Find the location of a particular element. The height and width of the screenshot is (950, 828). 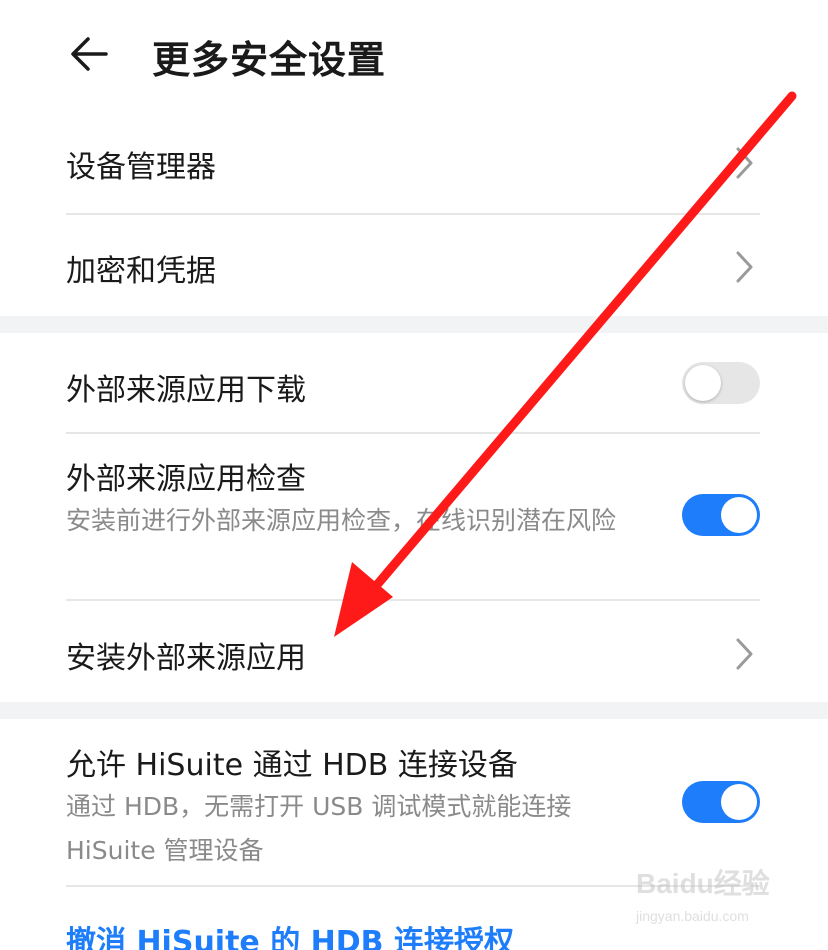

app-bar: 更多安全设置 is located at coordinates (414, 55).